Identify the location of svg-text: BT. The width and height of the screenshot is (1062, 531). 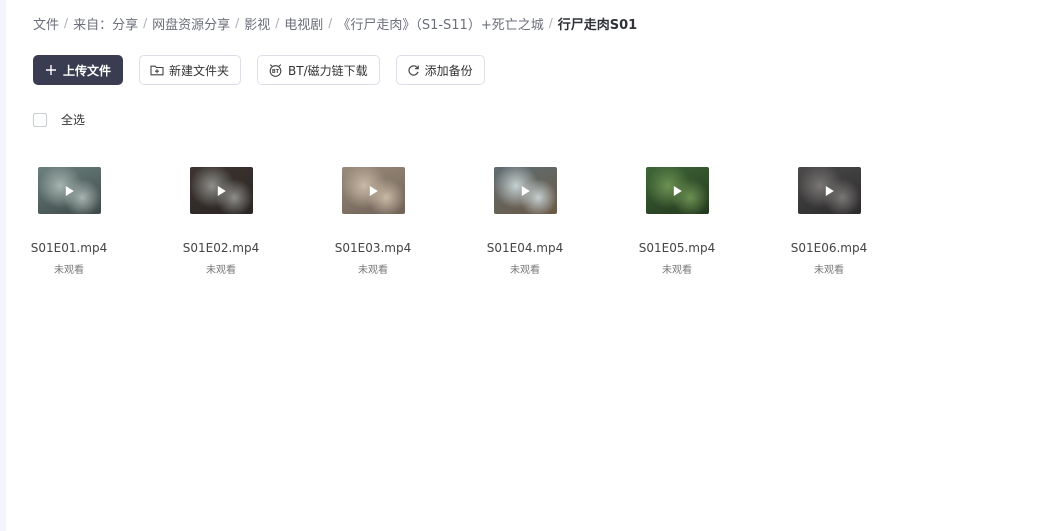
(276, 72).